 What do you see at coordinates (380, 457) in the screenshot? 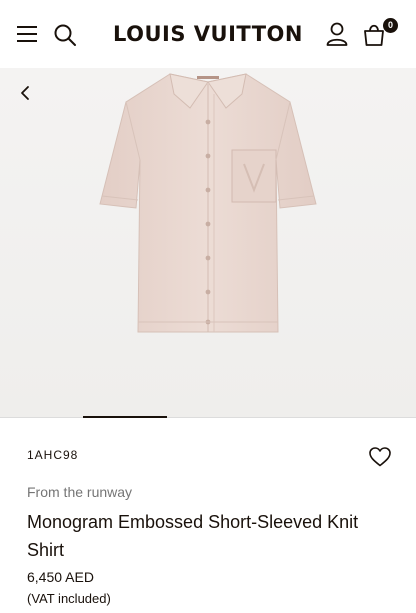
I see `heart-icon` at bounding box center [380, 457].